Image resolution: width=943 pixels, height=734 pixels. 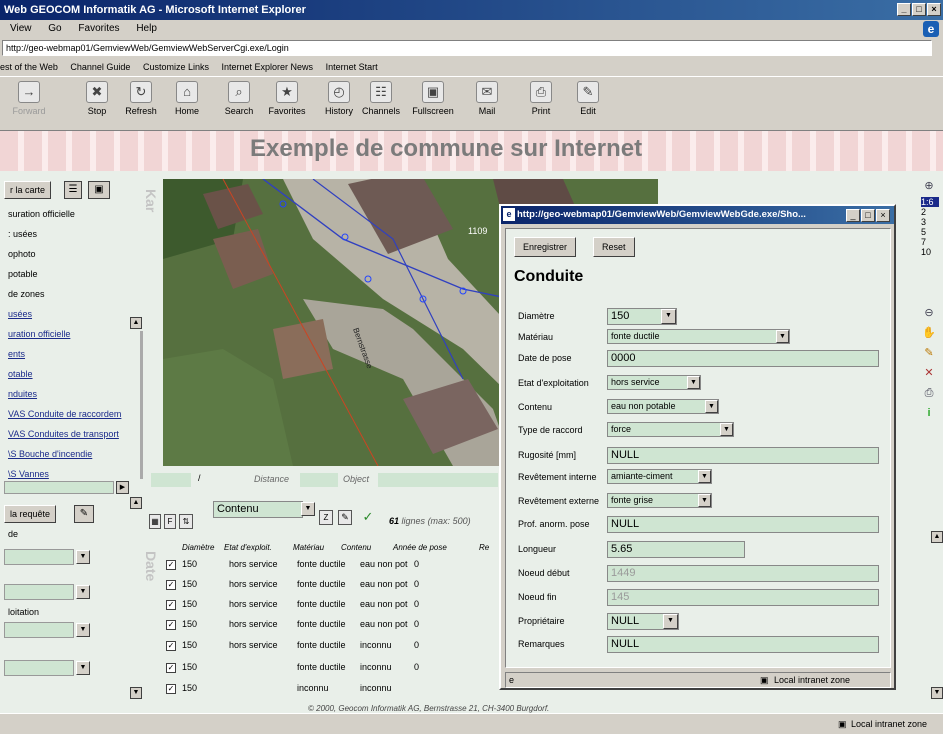 What do you see at coordinates (919, 9) in the screenshot?
I see `maximize-button: □` at bounding box center [919, 9].